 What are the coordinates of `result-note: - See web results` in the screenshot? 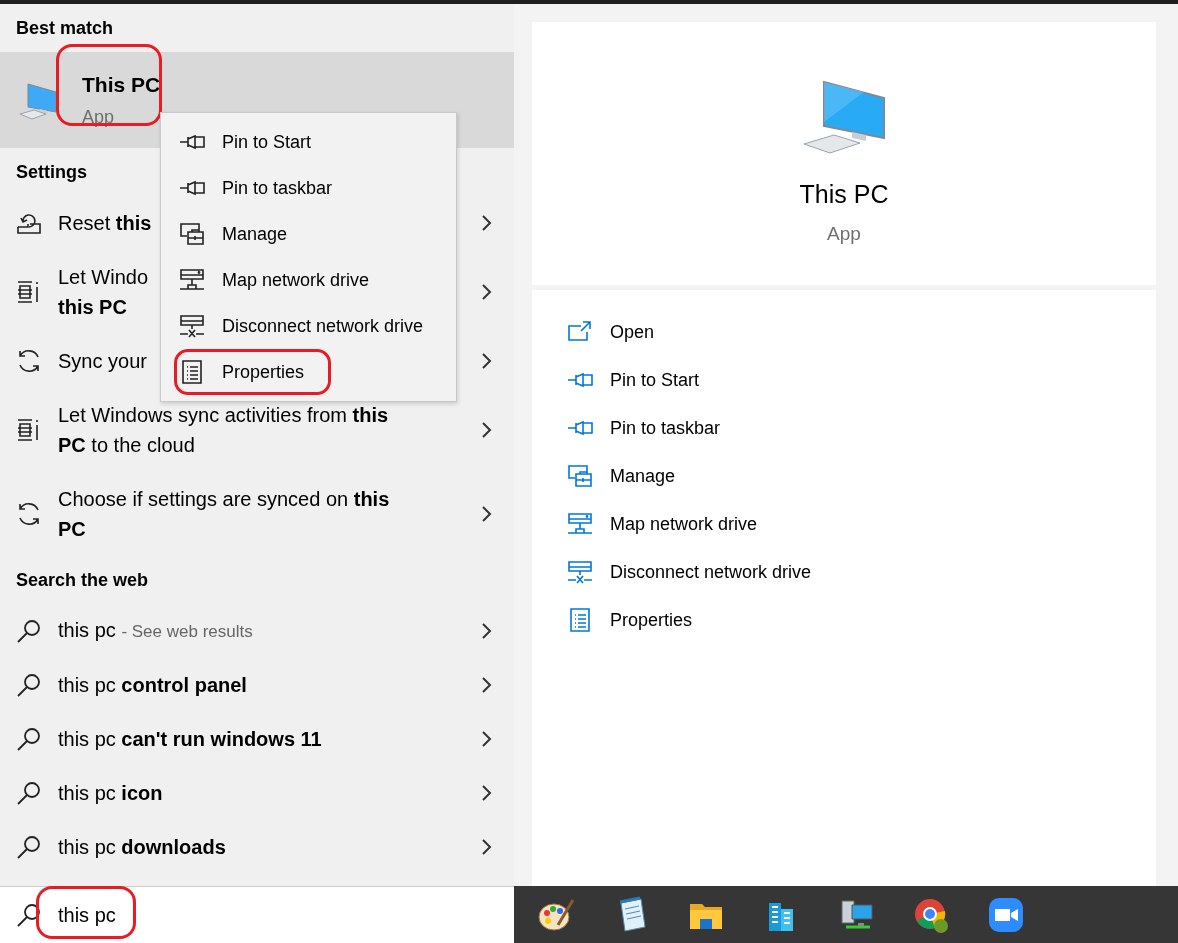 It's located at (187, 631).